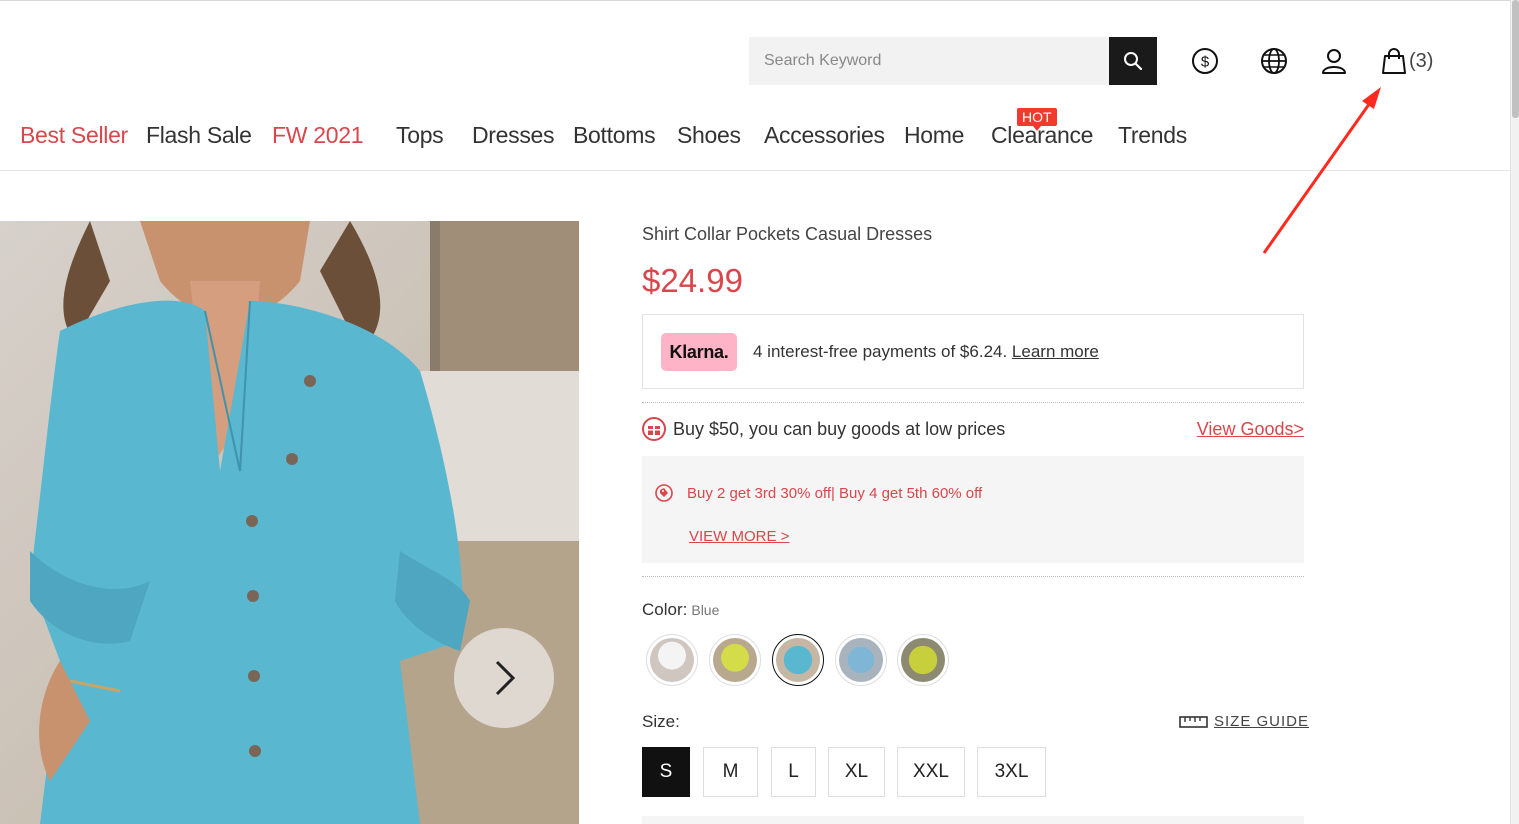  What do you see at coordinates (931, 772) in the screenshot?
I see `size-option-xxl: XXL` at bounding box center [931, 772].